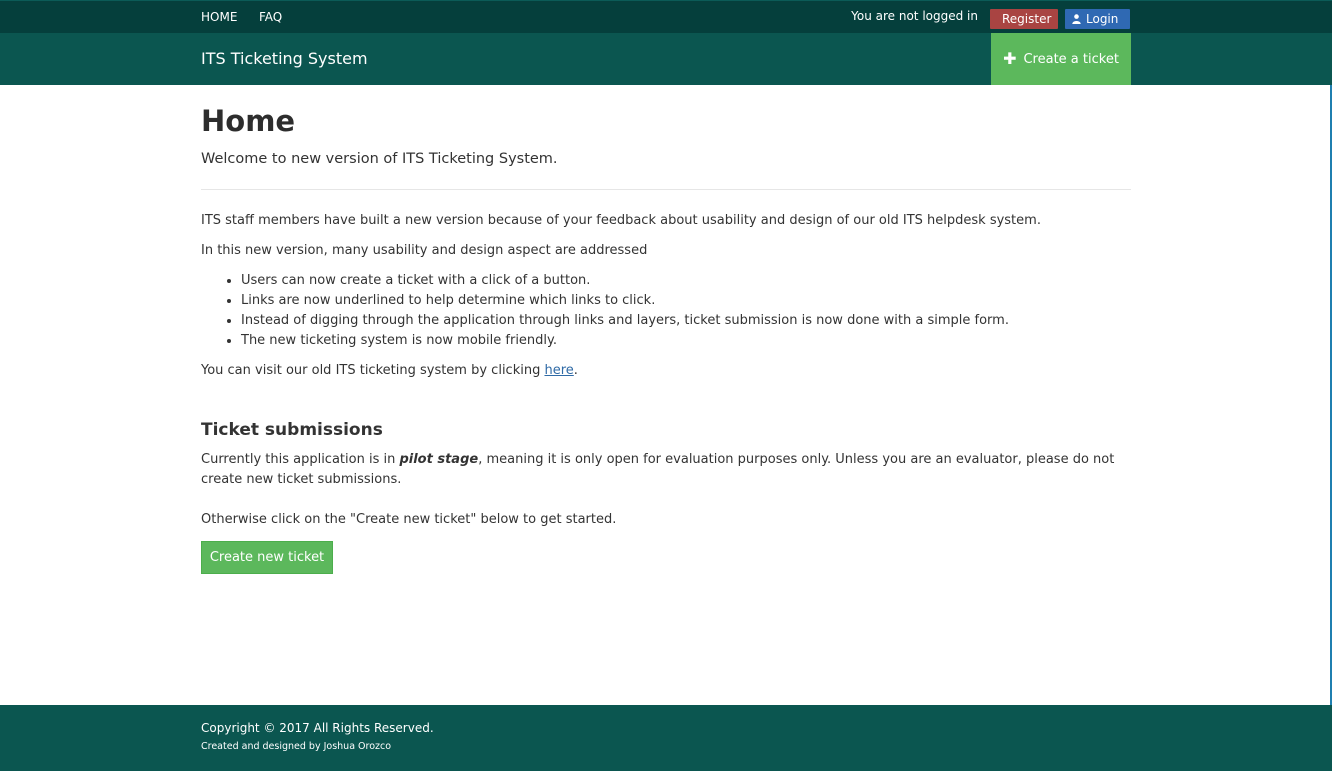 This screenshot has height=771, width=1332. What do you see at coordinates (292, 430) in the screenshot?
I see `ticket-submissions-heading: Ticket submissions` at bounding box center [292, 430].